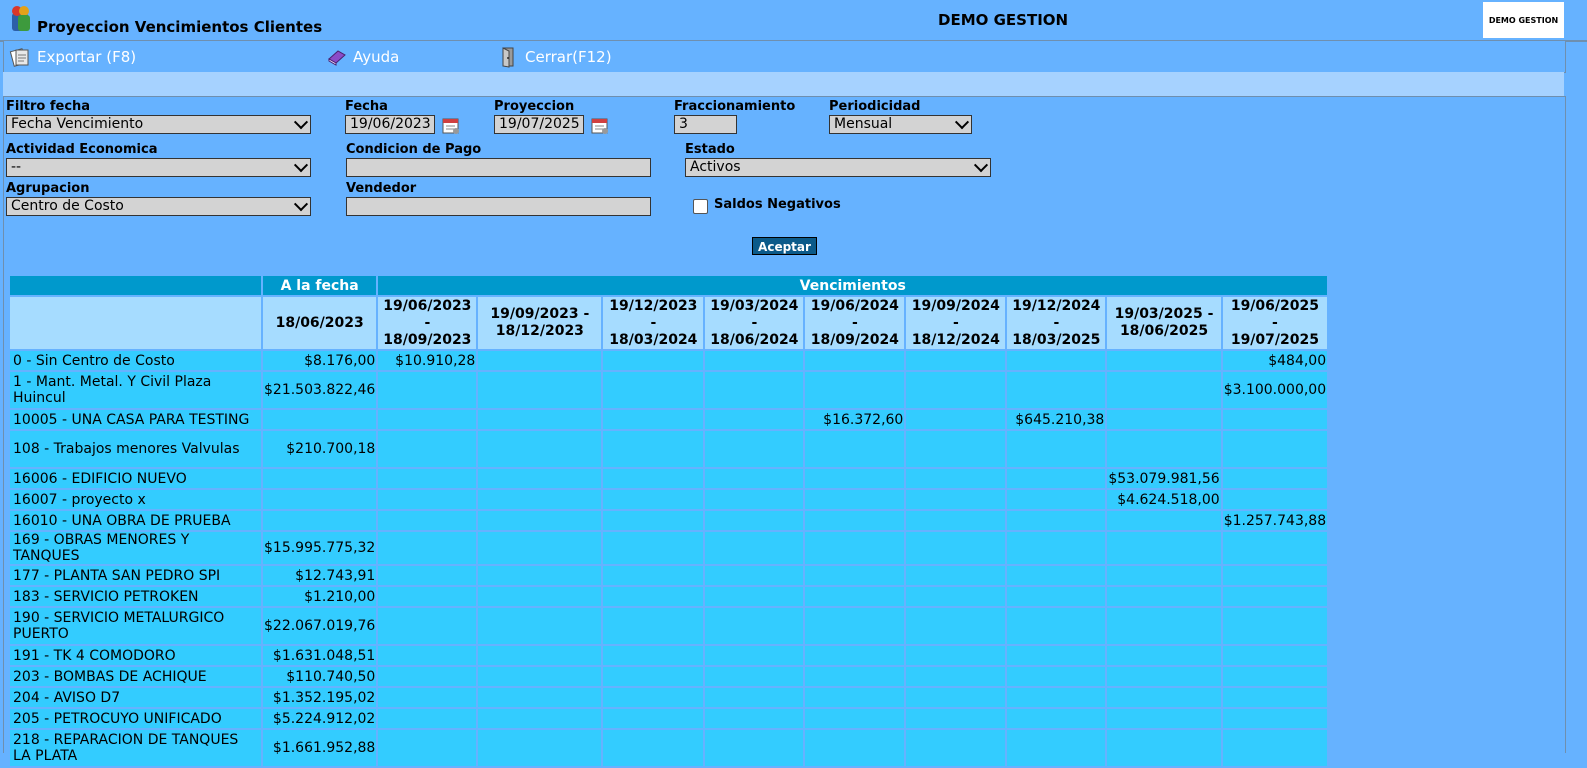 Image resolution: width=1587 pixels, height=768 pixels. Describe the element at coordinates (319, 449) in the screenshot. I see `a-la-fecha-cell: $210.700,18` at that location.